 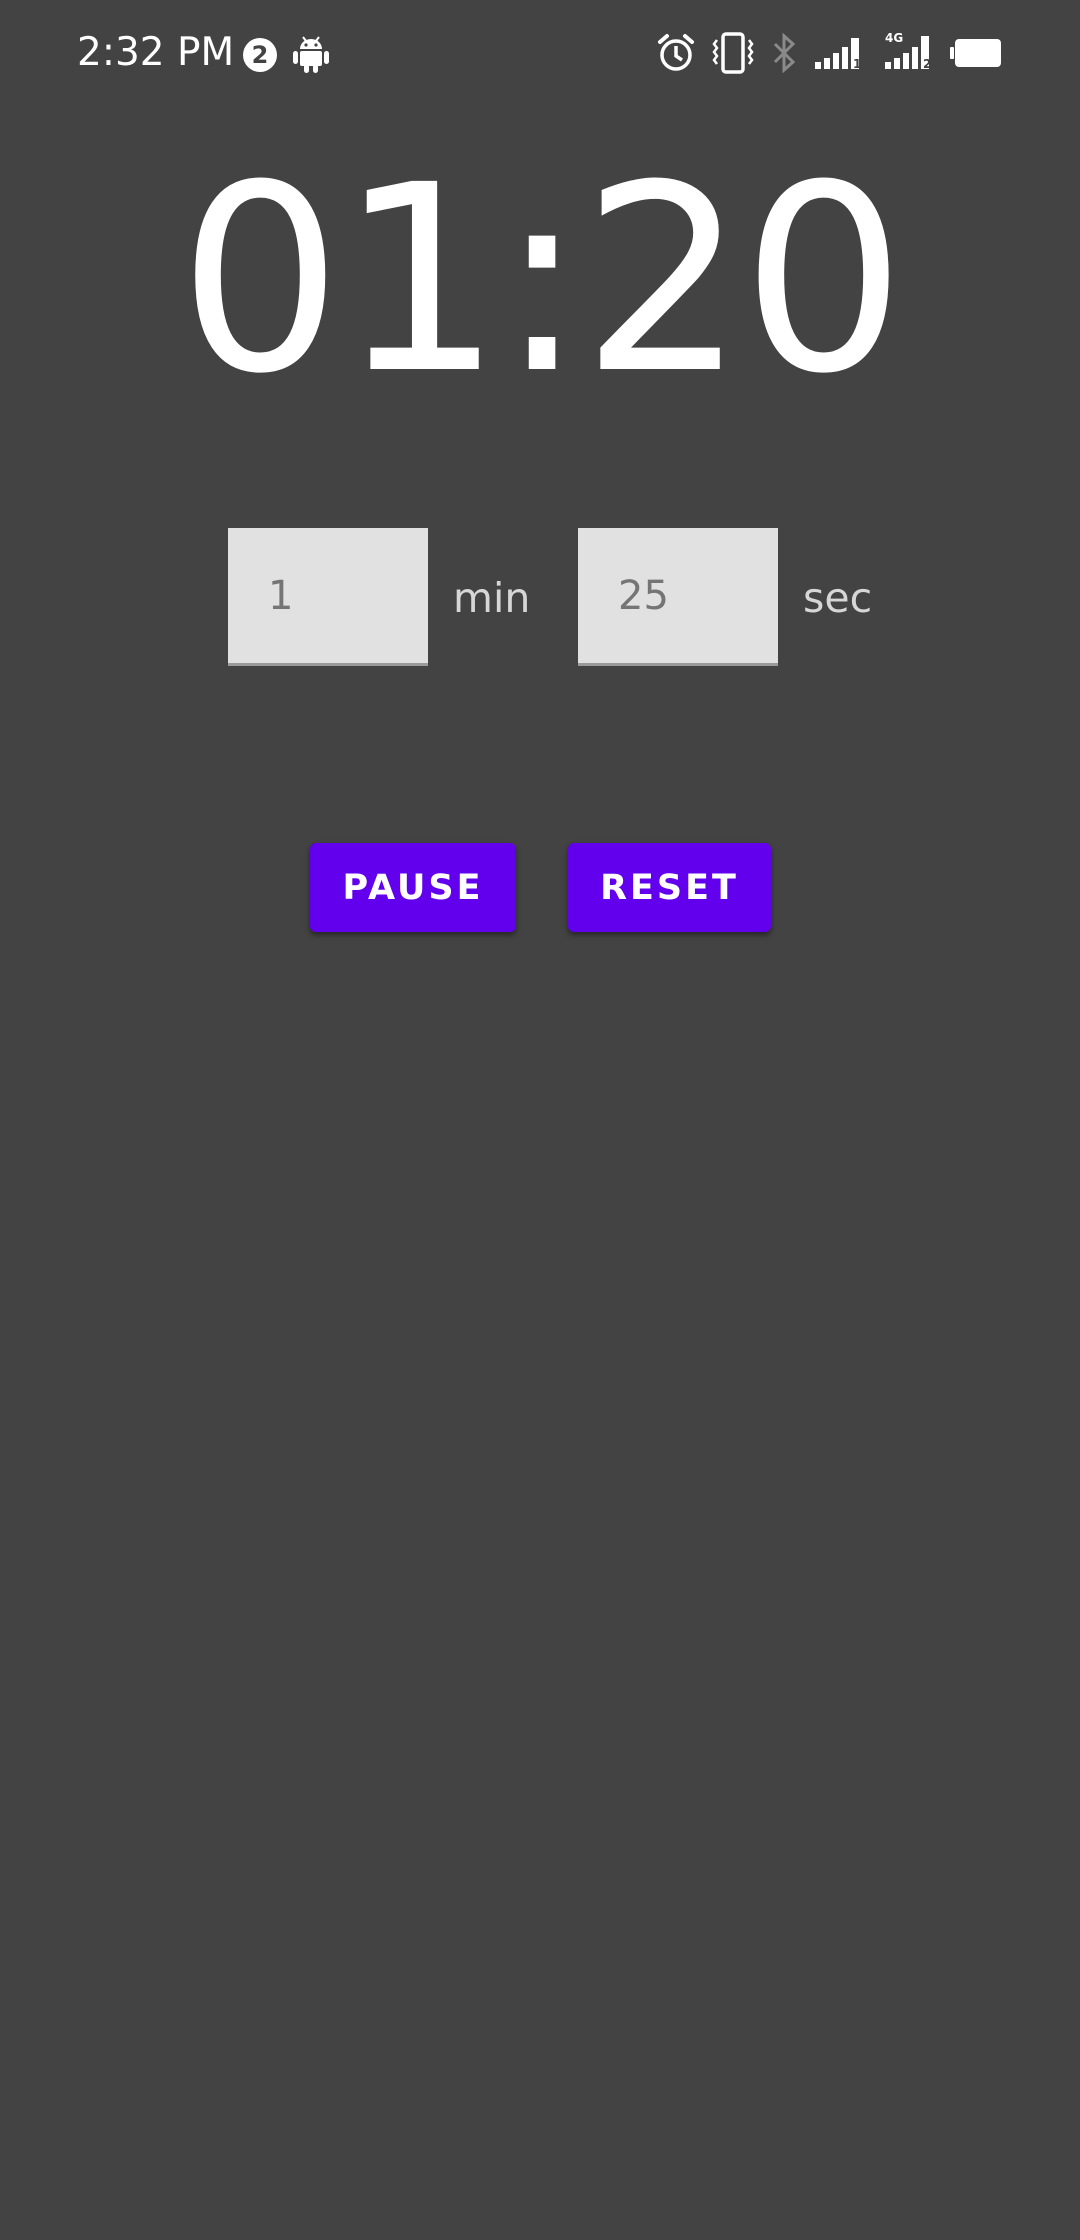 I want to click on seconds-field, so click(x=678, y=597).